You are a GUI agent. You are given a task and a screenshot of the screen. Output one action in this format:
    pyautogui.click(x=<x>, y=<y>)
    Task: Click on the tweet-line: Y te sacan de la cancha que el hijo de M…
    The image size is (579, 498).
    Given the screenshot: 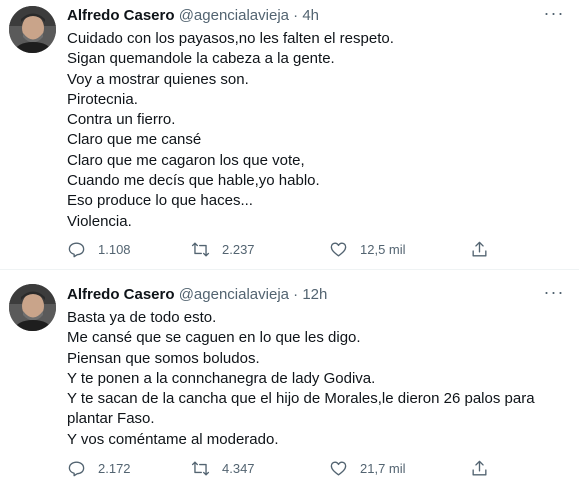 What is the action you would take?
    pyautogui.click(x=301, y=399)
    